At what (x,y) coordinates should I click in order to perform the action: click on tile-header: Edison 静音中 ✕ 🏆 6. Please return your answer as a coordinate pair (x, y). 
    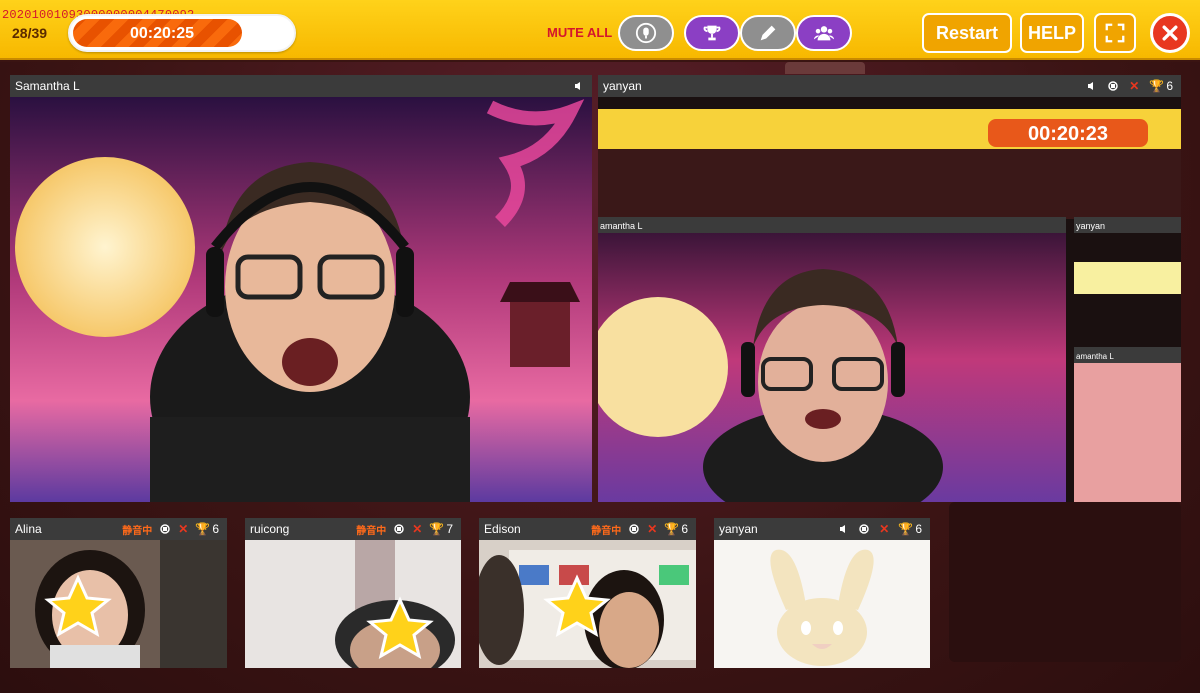
    Looking at the image, I should click on (587, 529).